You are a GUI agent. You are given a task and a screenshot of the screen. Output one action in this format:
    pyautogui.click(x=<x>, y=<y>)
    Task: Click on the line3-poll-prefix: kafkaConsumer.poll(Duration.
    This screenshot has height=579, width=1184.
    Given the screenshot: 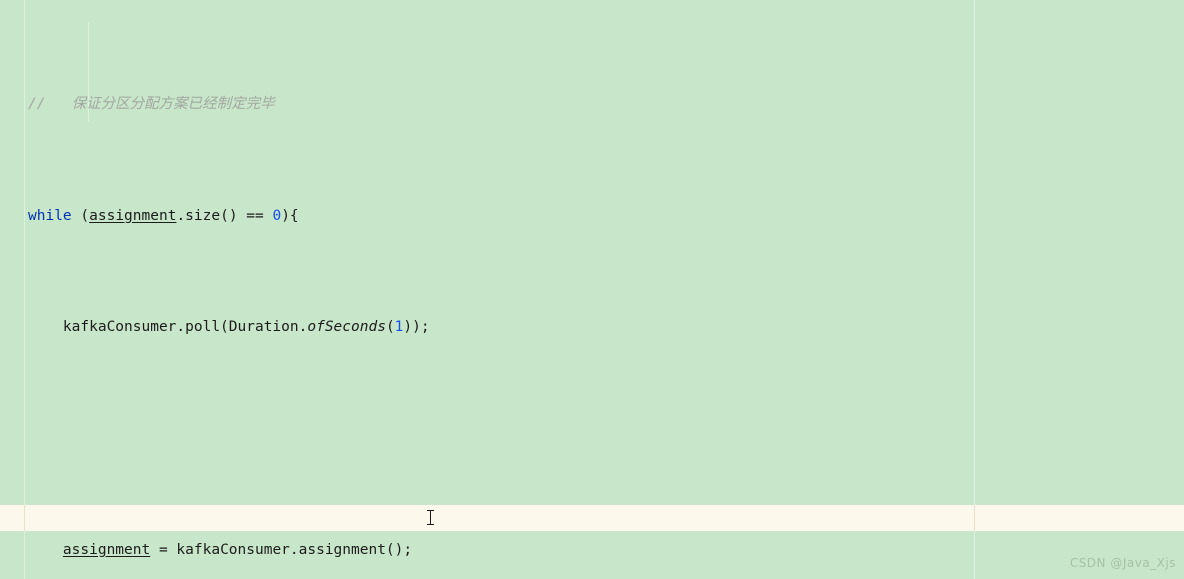 What is the action you would take?
    pyautogui.click(x=185, y=327)
    